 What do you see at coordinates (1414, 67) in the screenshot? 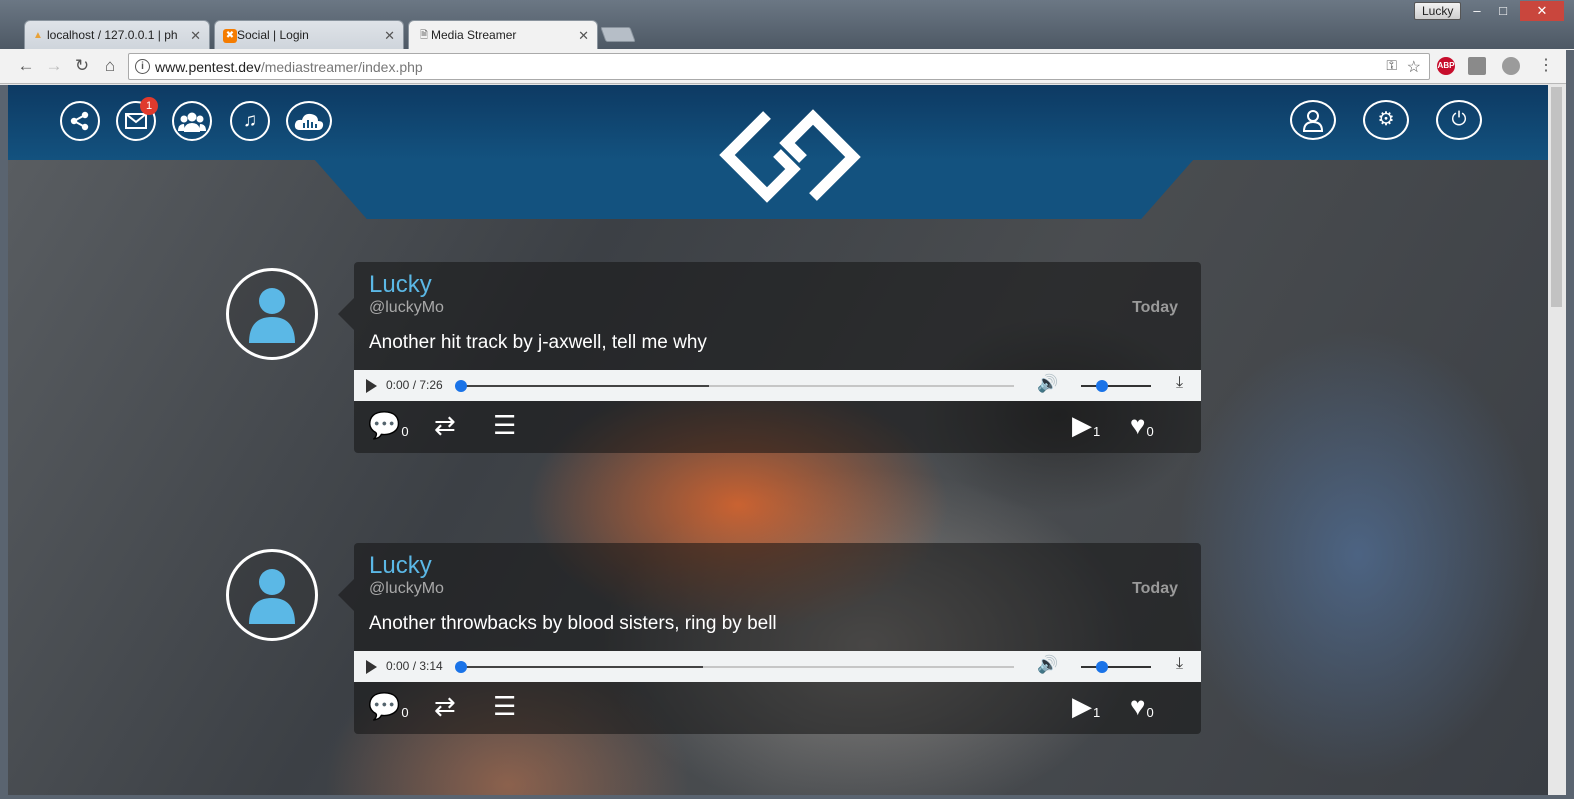
I see `star-icon: ☆` at bounding box center [1414, 67].